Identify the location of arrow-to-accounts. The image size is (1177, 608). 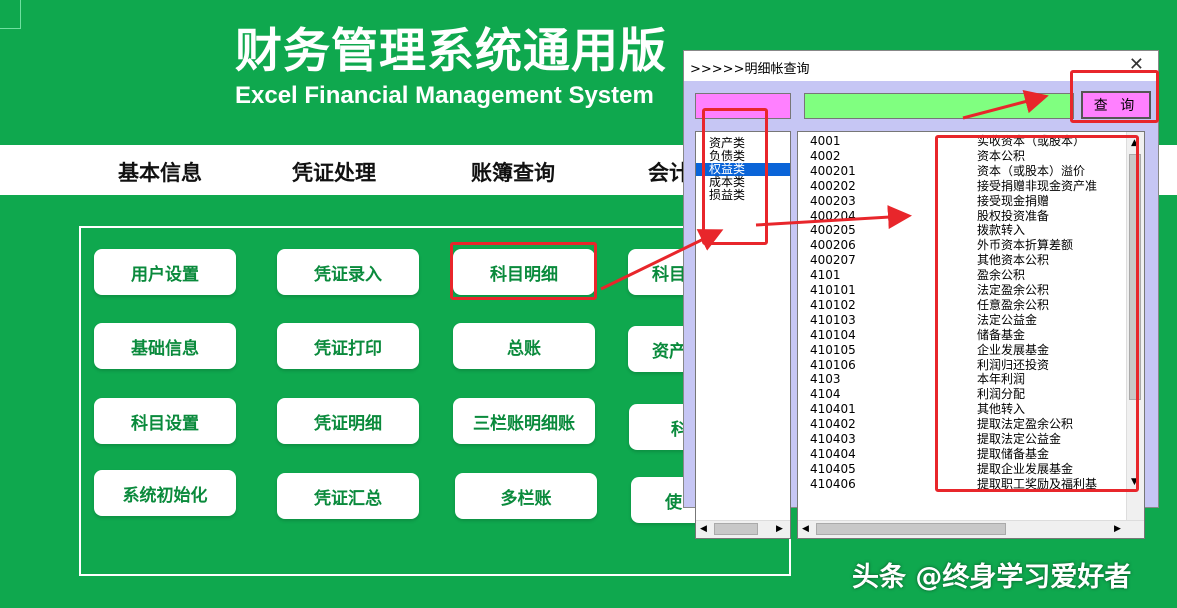
(833, 217).